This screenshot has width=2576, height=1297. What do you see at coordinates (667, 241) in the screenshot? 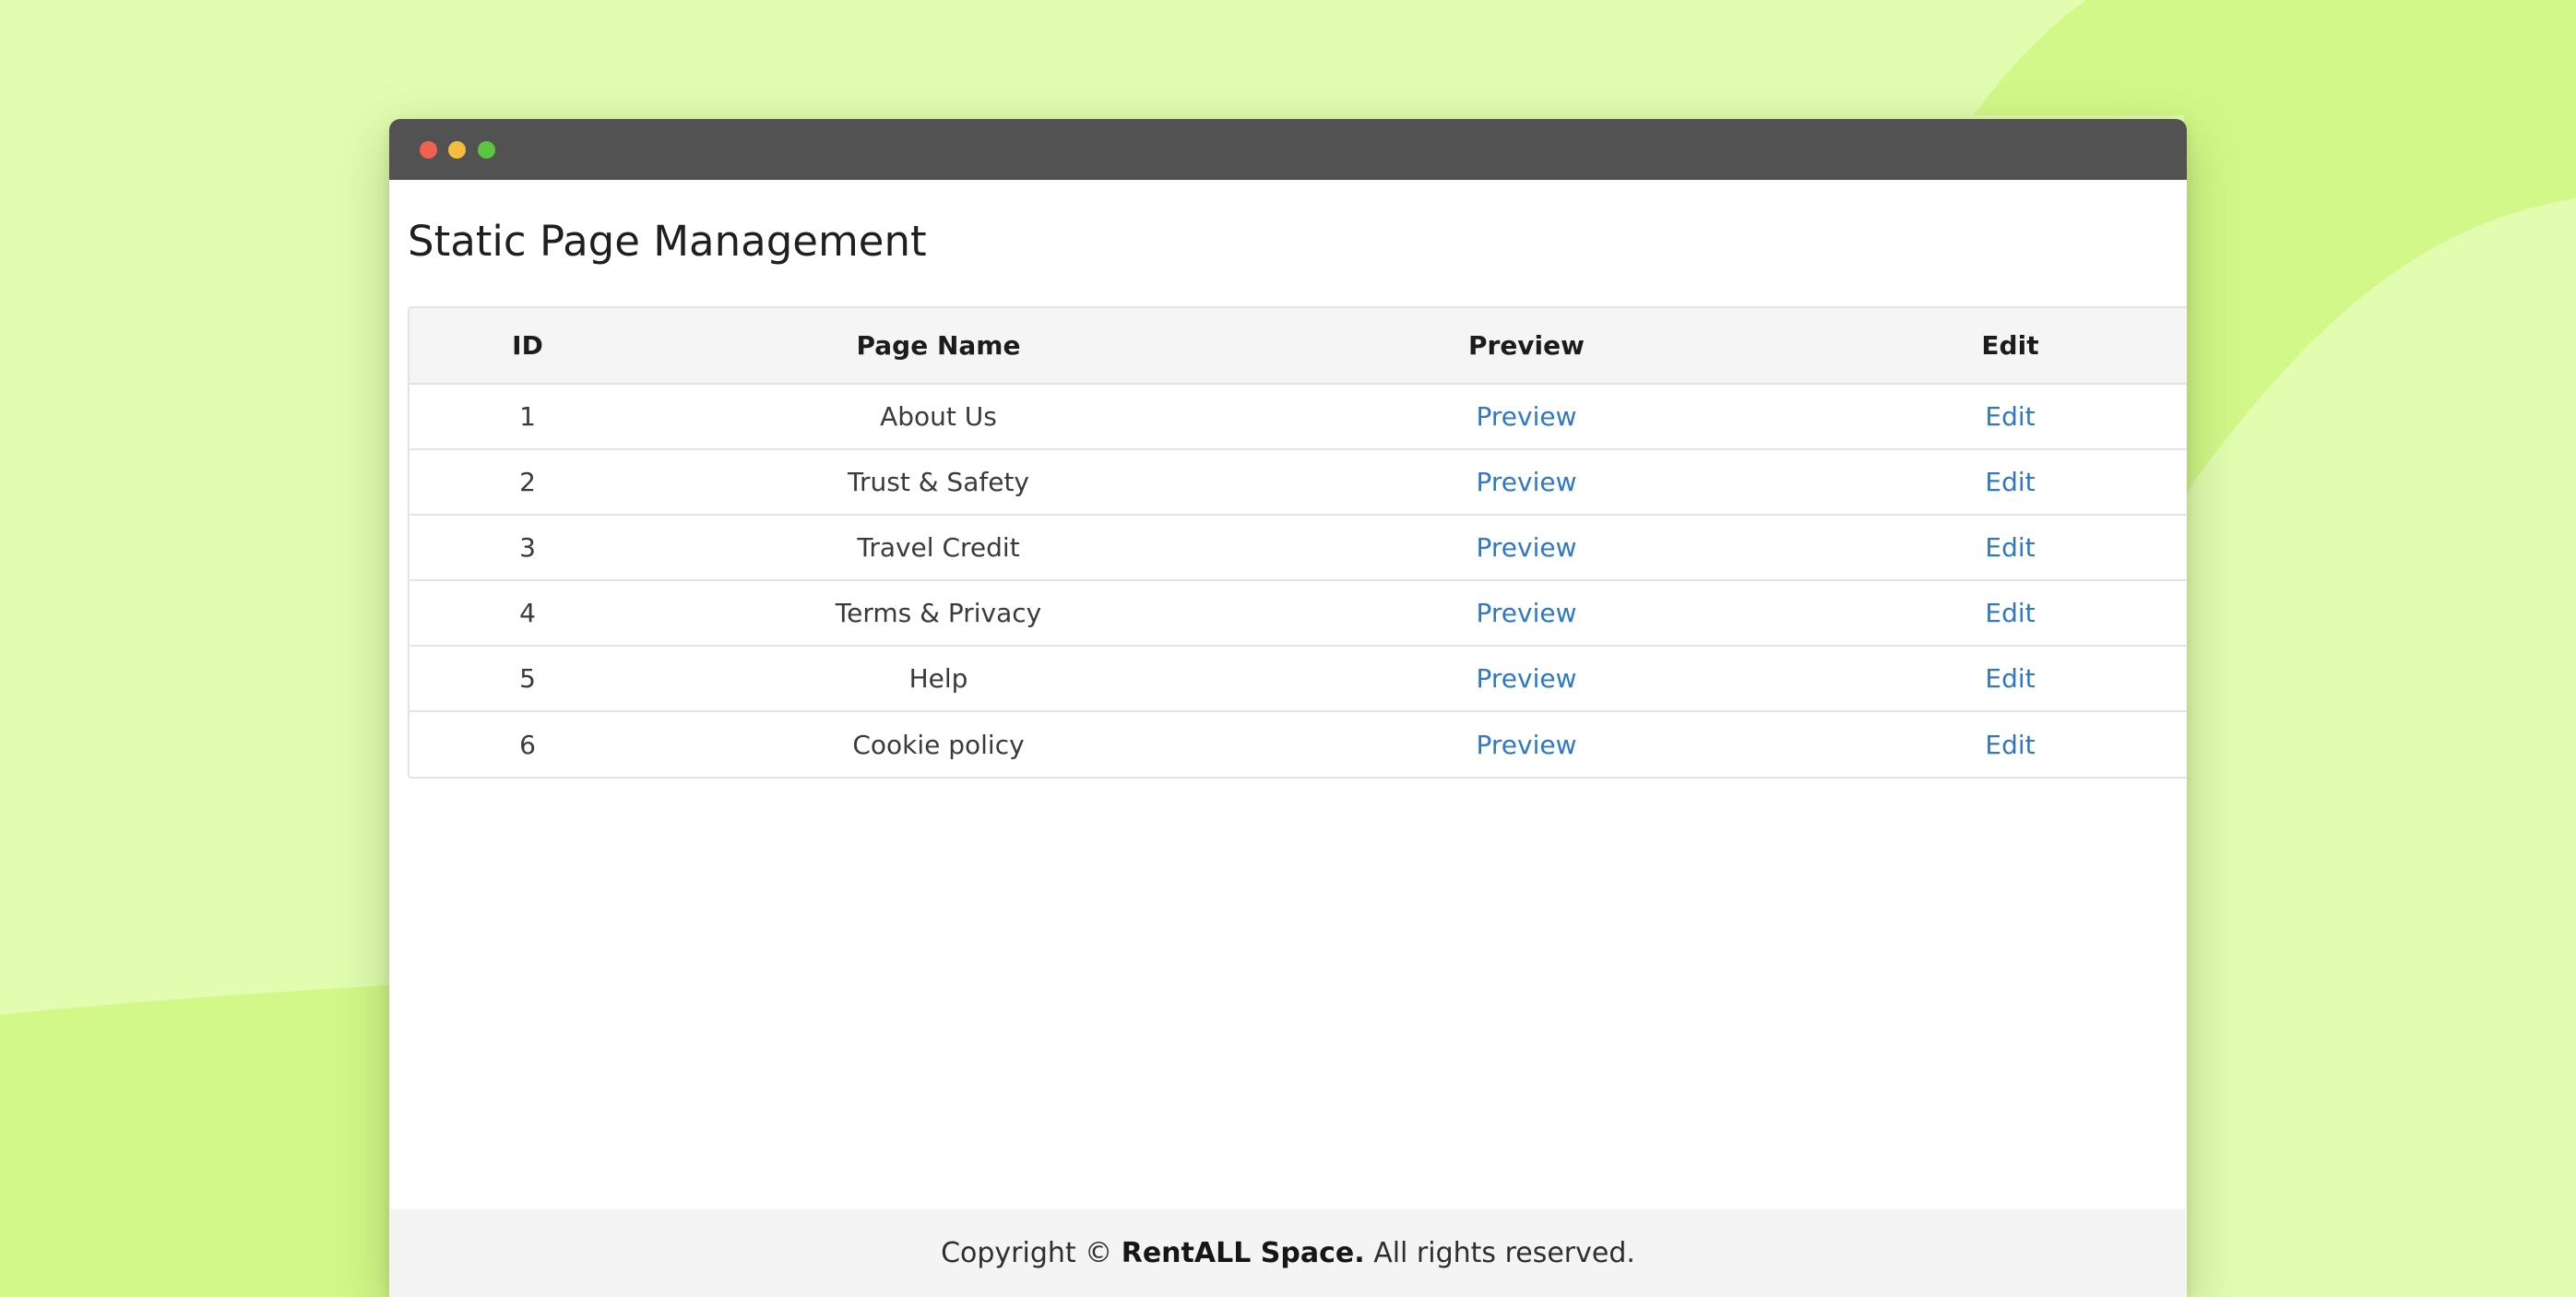
I see `page-title: Static Page Management` at bounding box center [667, 241].